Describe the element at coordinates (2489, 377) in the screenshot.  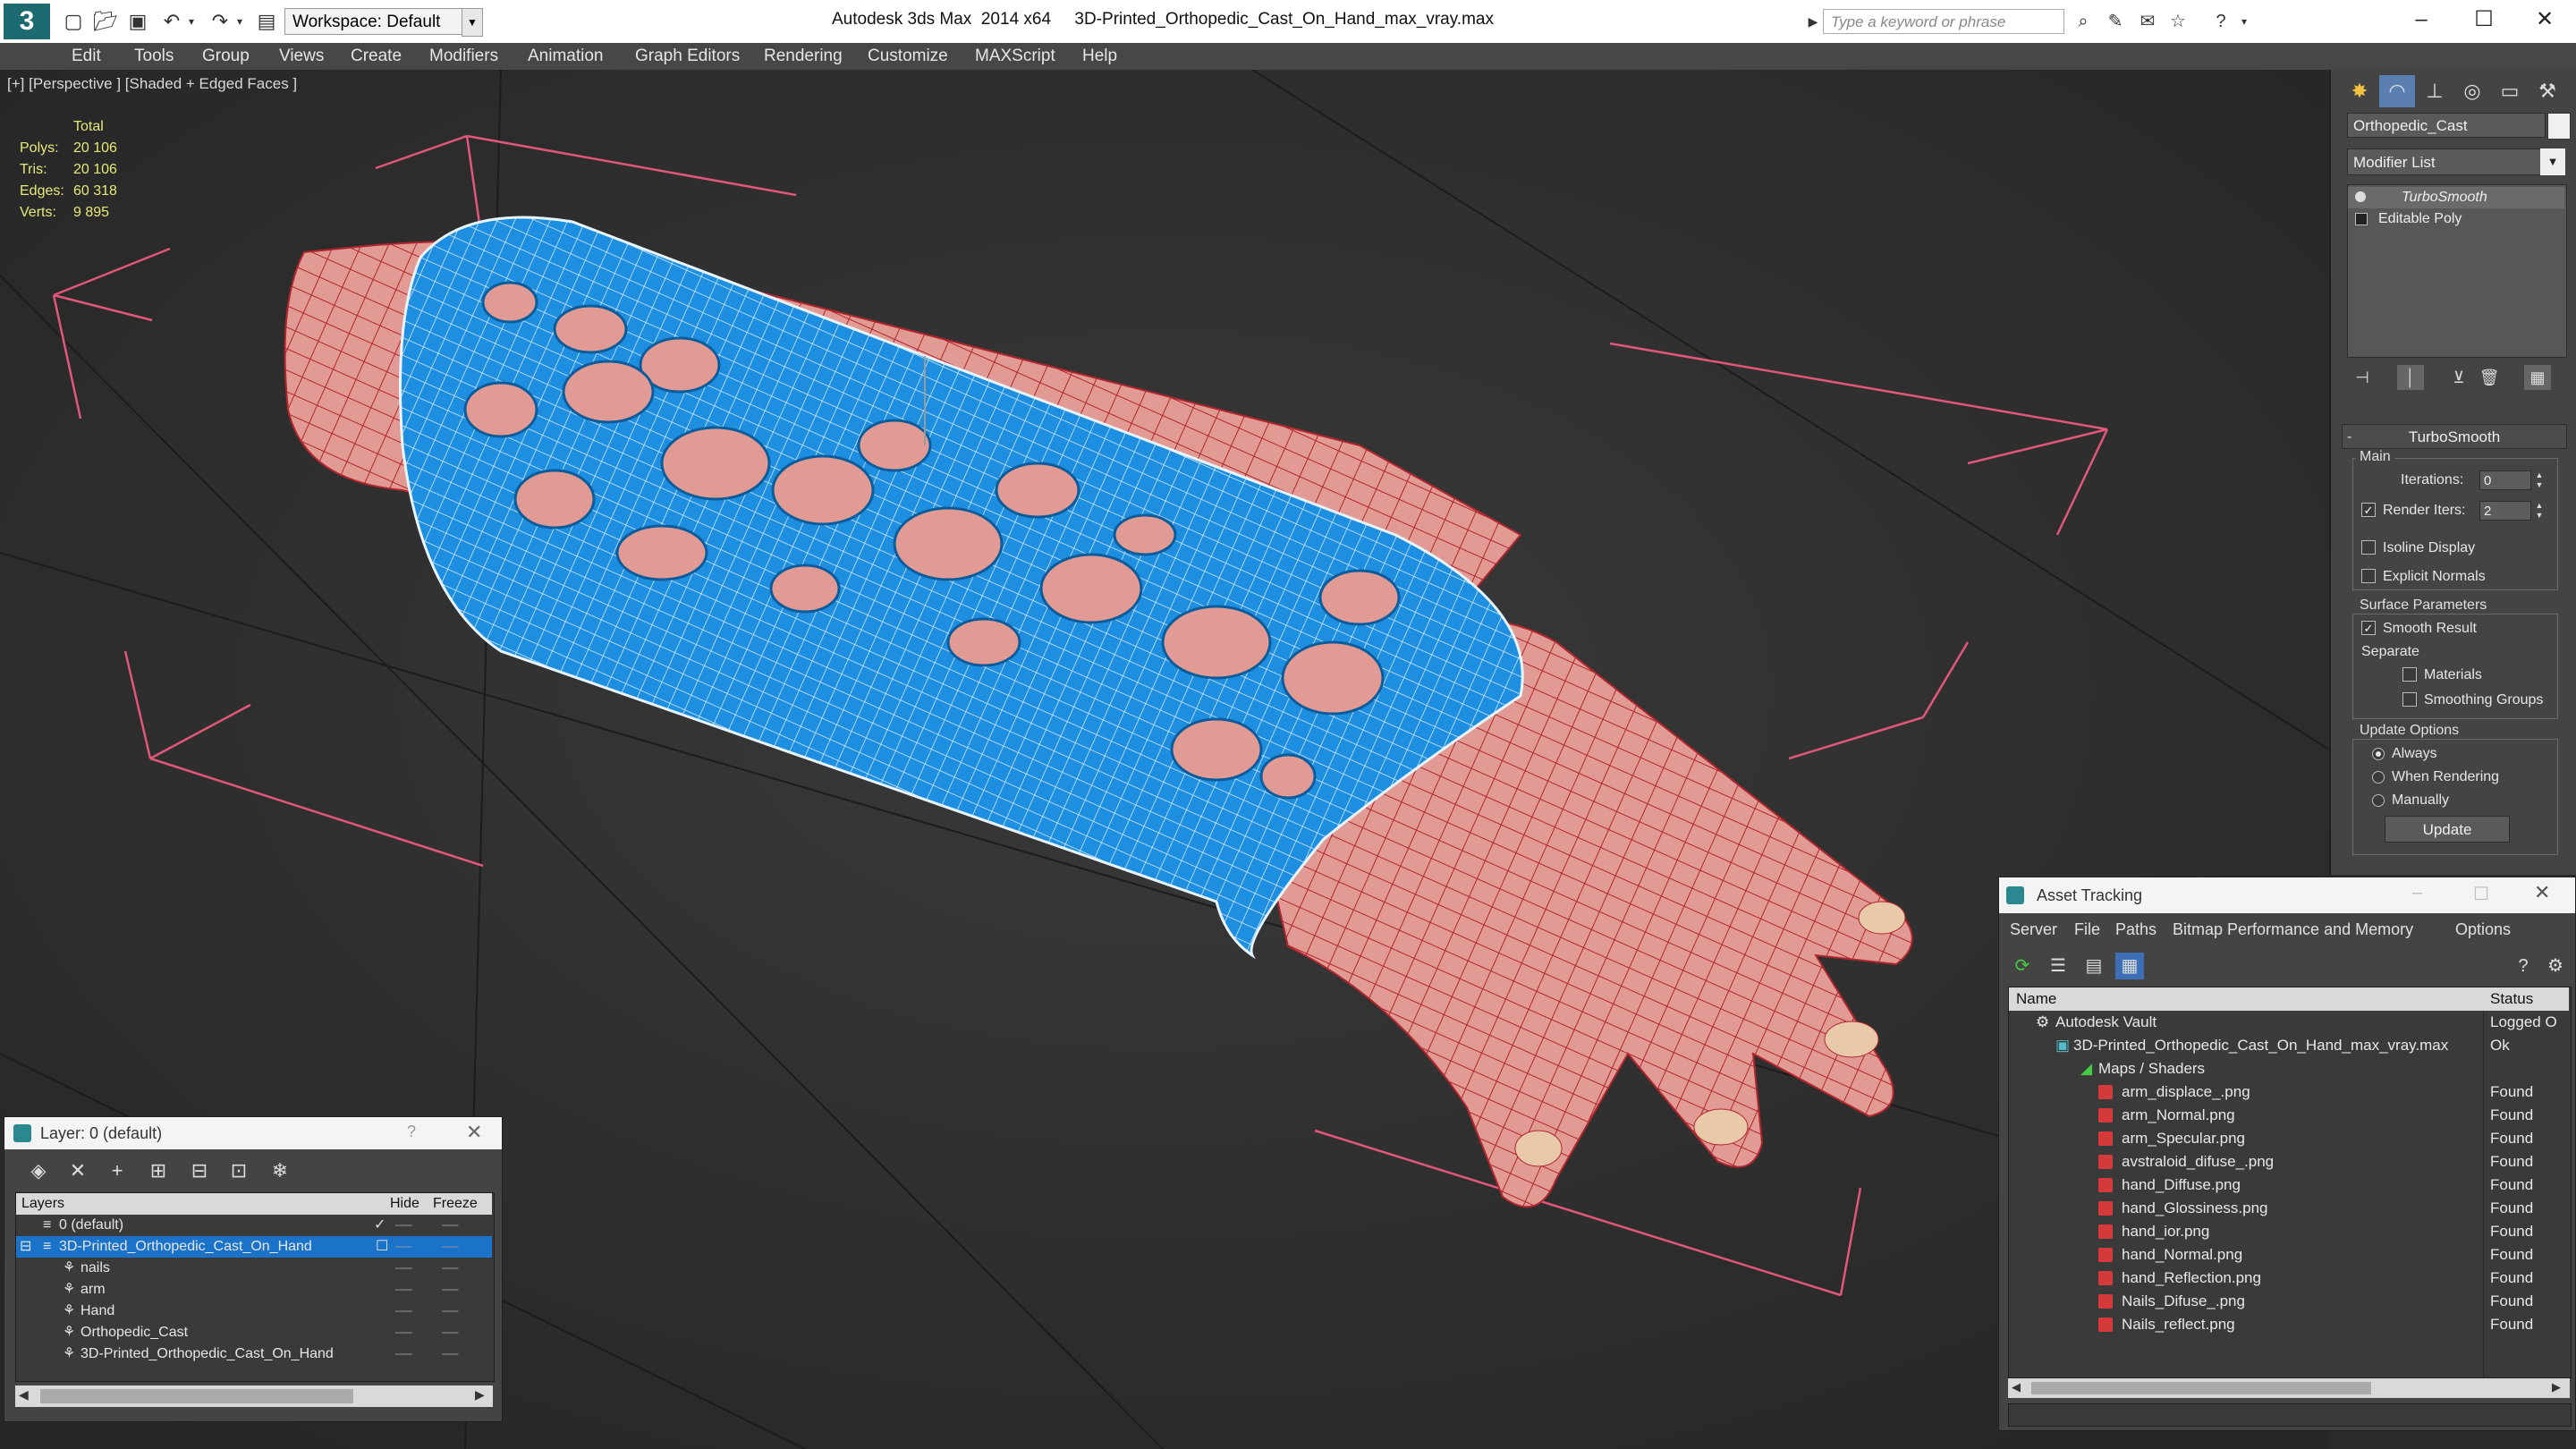
I see `remove-modifier-icon: 🗑︎` at that location.